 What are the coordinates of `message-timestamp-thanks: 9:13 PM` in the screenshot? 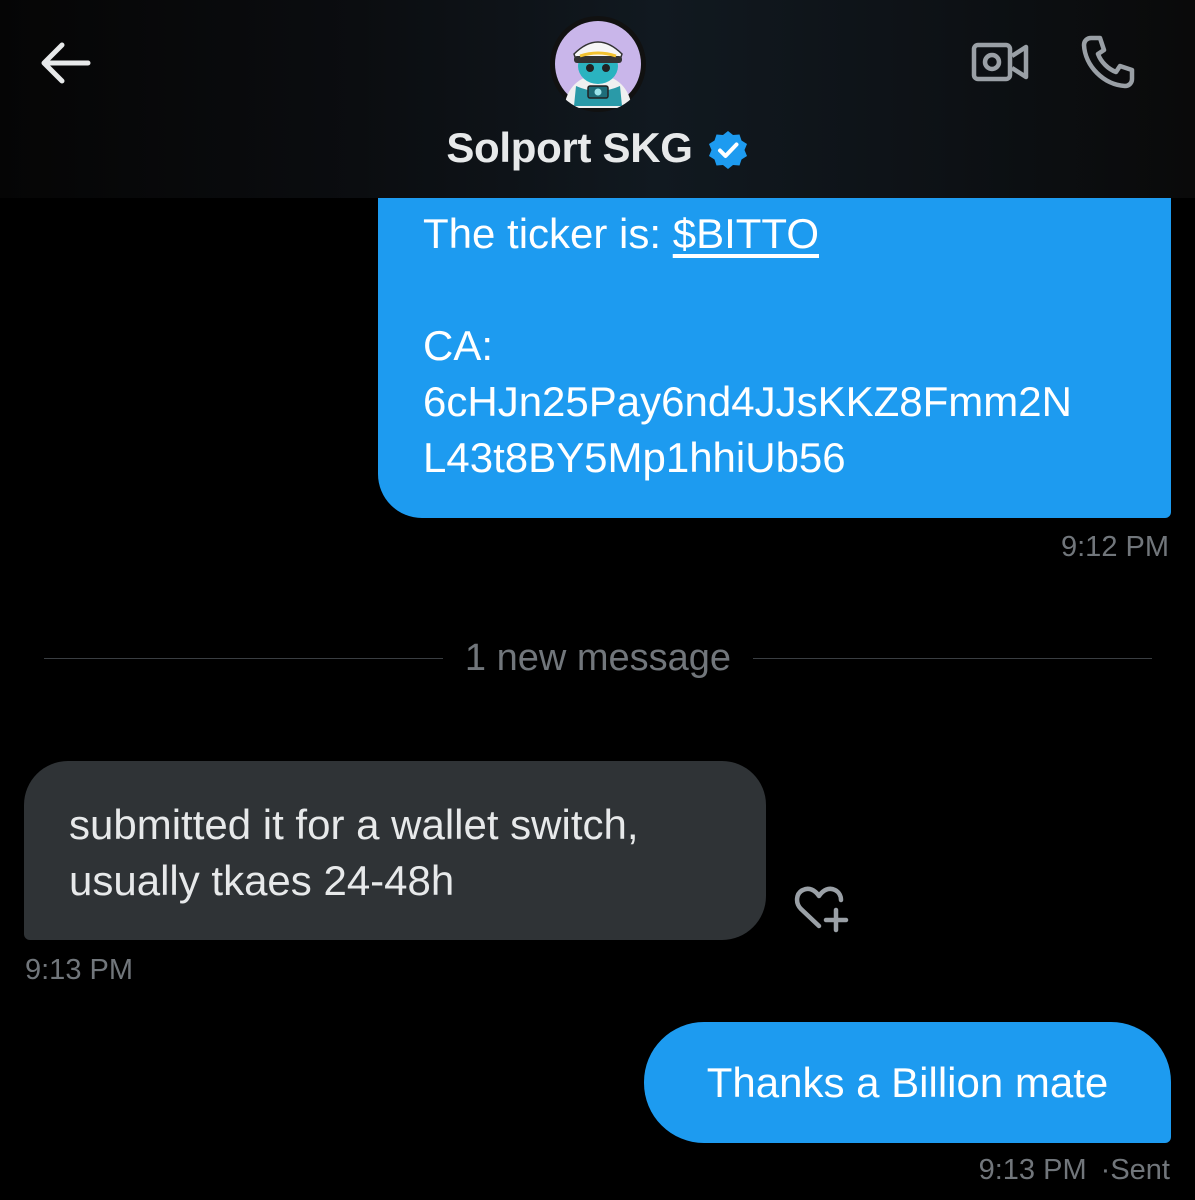 It's located at (1032, 1170).